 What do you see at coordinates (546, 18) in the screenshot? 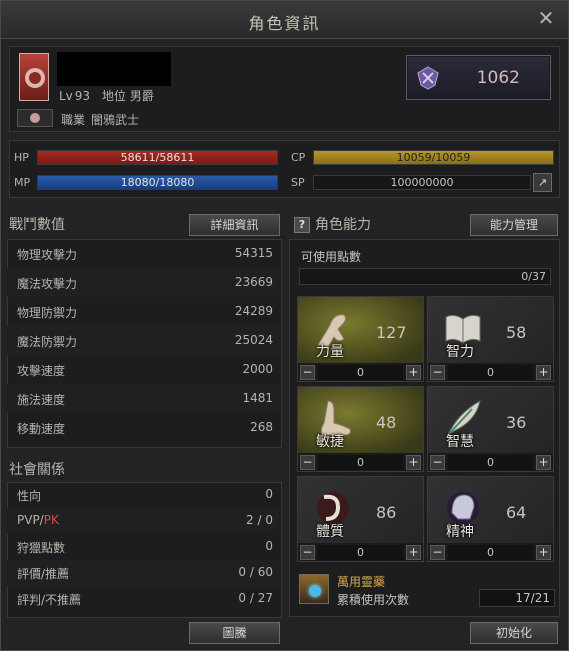
I see `close-icon: ✕` at bounding box center [546, 18].